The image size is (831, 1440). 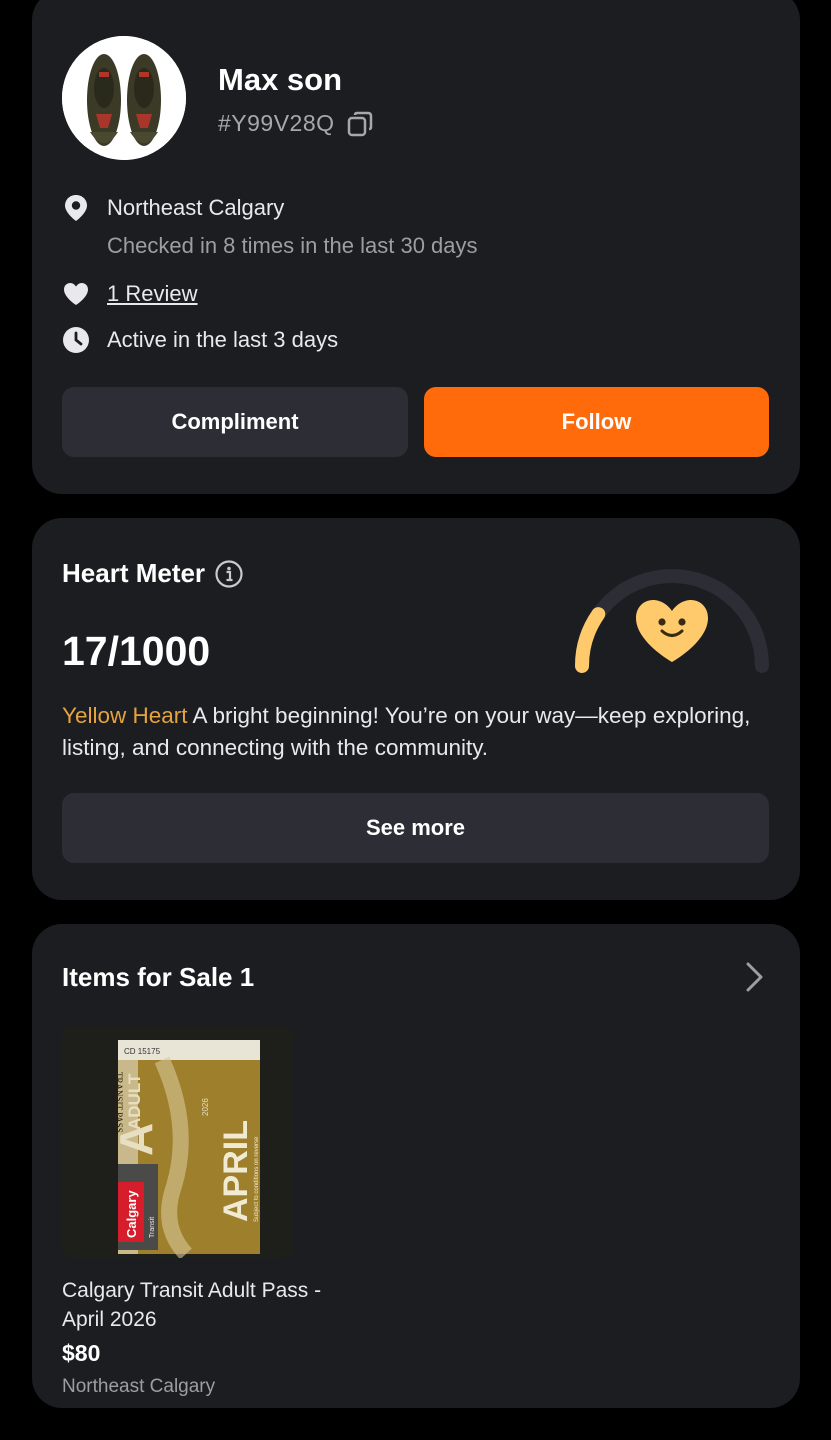 I want to click on activity-row: Active in the last 3 days, so click(x=200, y=340).